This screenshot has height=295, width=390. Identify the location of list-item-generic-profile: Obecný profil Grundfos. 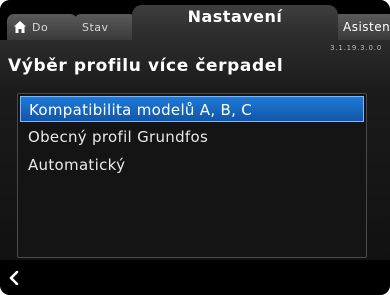
(192, 137).